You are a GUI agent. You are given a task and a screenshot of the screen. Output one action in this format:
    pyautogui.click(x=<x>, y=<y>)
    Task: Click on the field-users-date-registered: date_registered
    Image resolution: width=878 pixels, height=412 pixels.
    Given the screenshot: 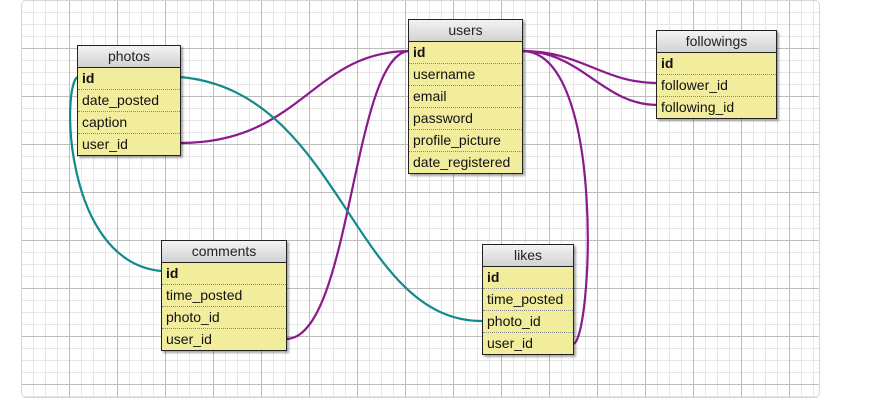 What is the action you would take?
    pyautogui.click(x=465, y=162)
    